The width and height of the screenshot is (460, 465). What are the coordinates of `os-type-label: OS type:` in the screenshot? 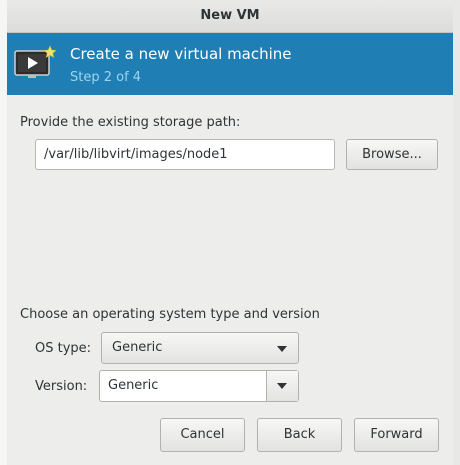 It's located at (63, 348).